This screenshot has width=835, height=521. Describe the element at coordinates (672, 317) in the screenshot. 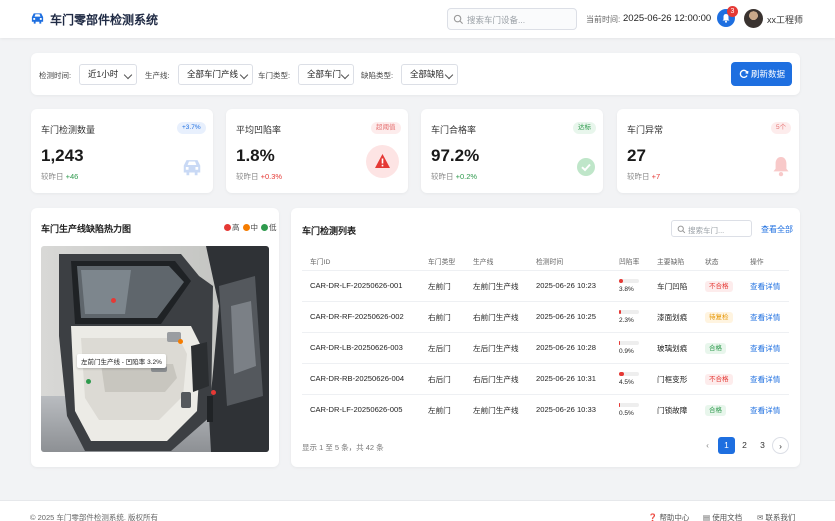

I see `main-defect: 漆面划痕` at that location.